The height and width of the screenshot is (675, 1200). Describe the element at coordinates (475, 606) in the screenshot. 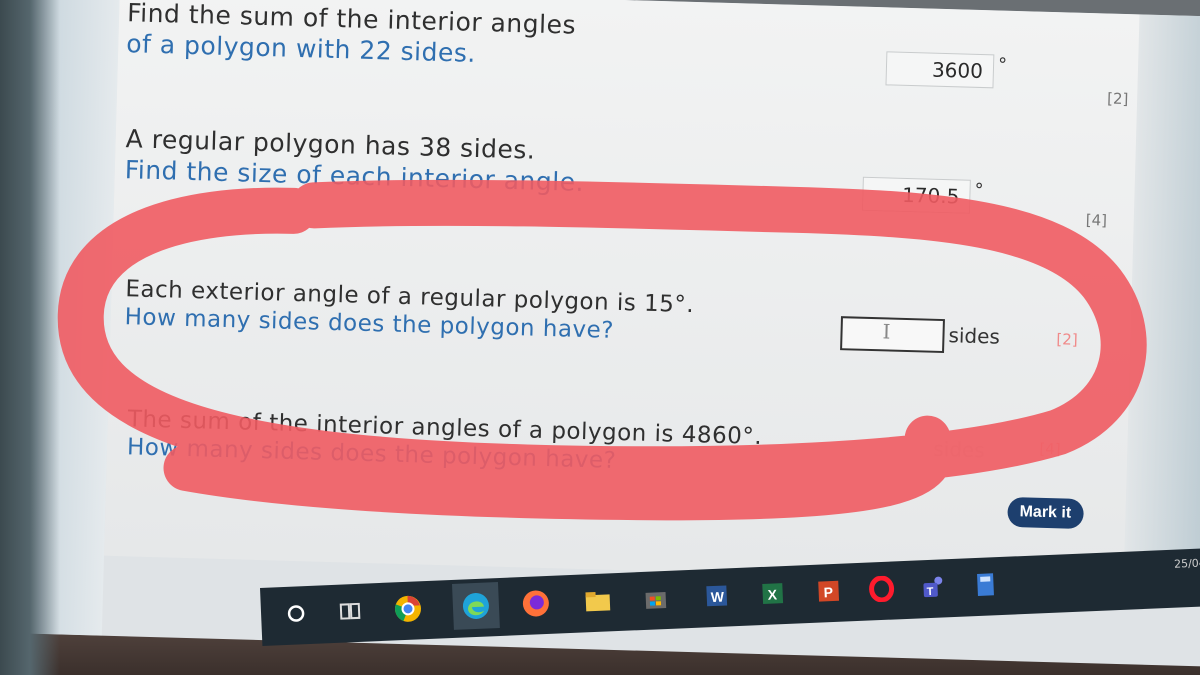

I see `edge-icon` at that location.